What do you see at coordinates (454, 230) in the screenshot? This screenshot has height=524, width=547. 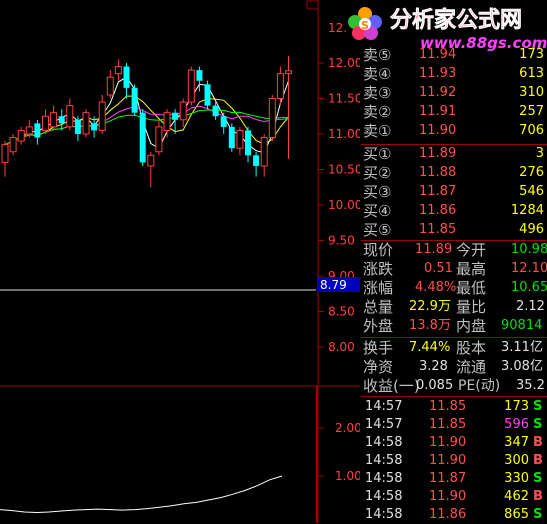 I see `buy-order-row: 买⑤ 11.85 496` at bounding box center [454, 230].